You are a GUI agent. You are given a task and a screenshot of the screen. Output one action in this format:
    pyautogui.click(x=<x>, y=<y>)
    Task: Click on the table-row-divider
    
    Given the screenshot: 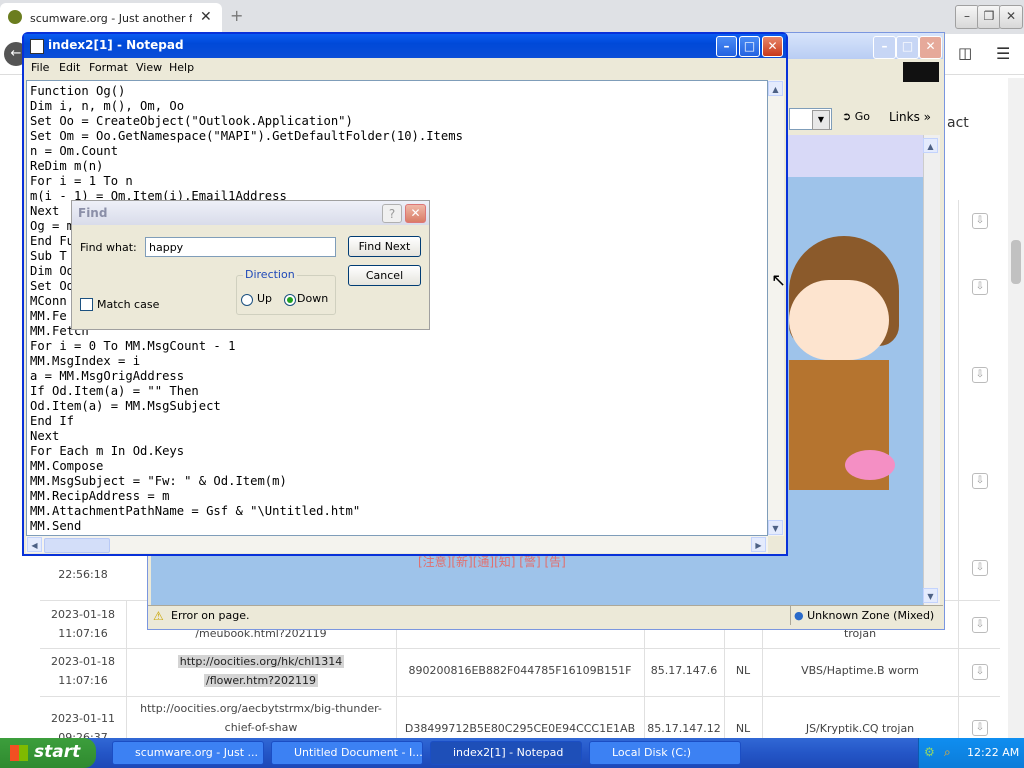 What is the action you would take?
    pyautogui.click(x=520, y=648)
    